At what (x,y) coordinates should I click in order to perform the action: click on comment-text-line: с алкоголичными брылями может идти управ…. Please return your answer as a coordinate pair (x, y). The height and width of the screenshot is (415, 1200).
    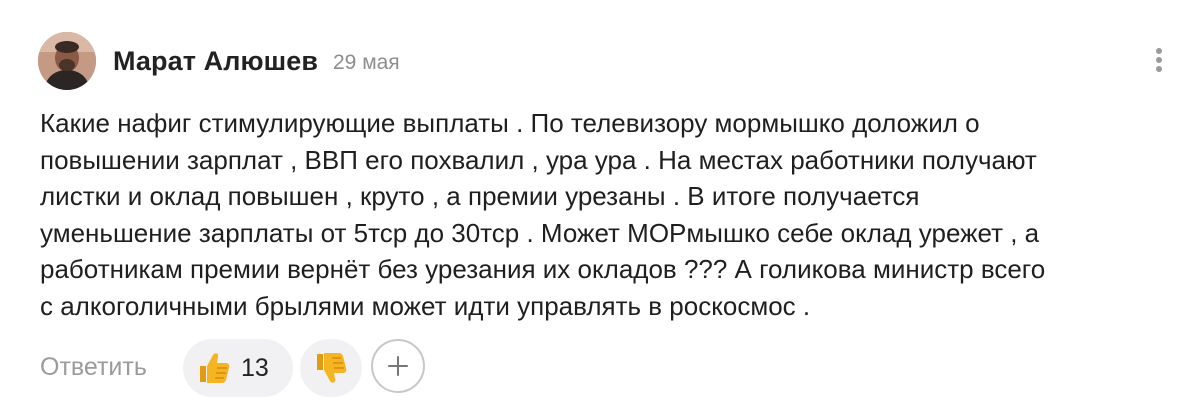
    Looking at the image, I should click on (425, 305).